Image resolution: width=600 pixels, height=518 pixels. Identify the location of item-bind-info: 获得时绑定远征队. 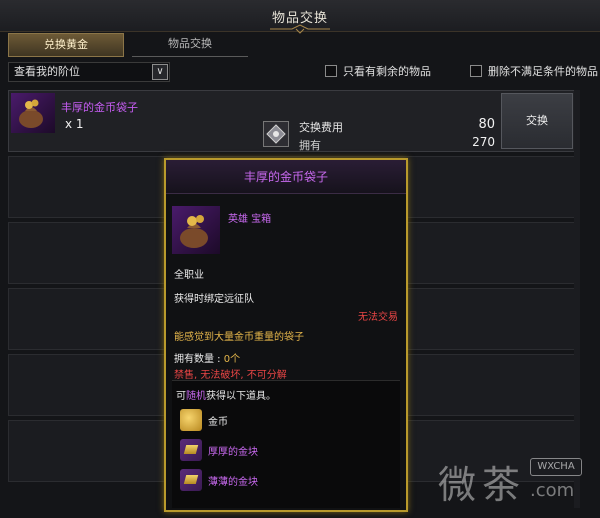
(214, 299).